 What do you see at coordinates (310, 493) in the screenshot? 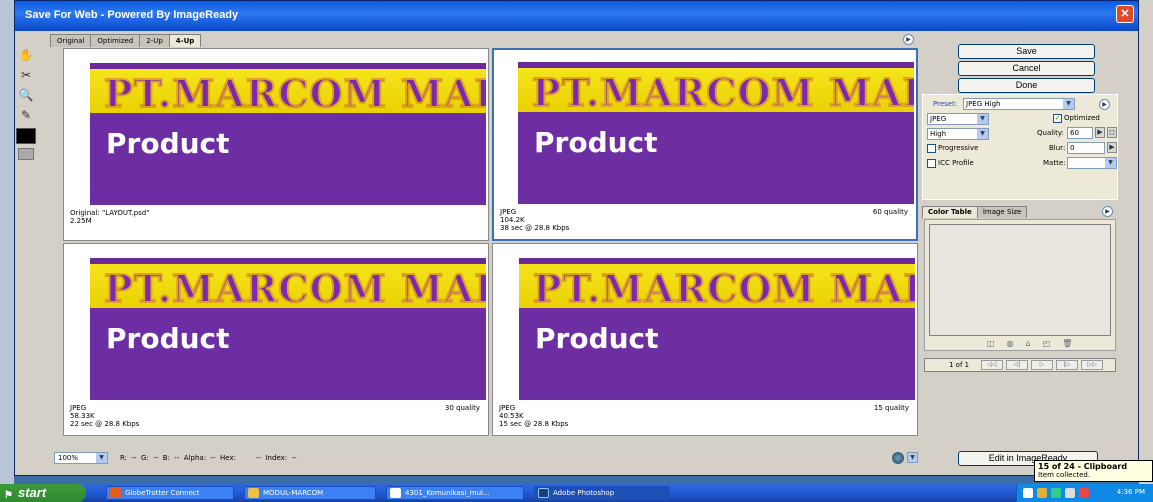
I see `taskbar-item-modul-marcom: MODUL-MARCOM` at bounding box center [310, 493].